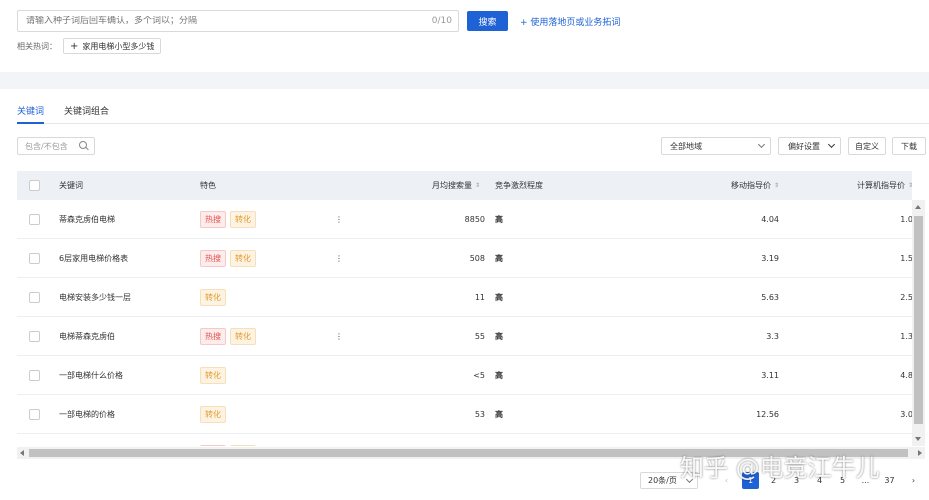 The image size is (929, 500). I want to click on pc-price-cell: 1.5, so click(906, 258).